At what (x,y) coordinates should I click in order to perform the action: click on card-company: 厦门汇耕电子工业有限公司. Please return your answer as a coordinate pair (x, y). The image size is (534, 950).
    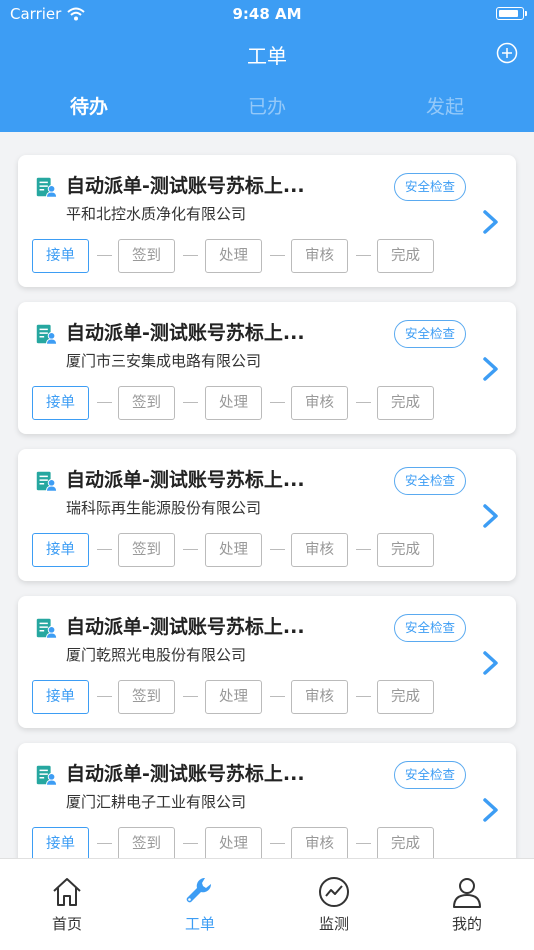
    Looking at the image, I should click on (156, 802).